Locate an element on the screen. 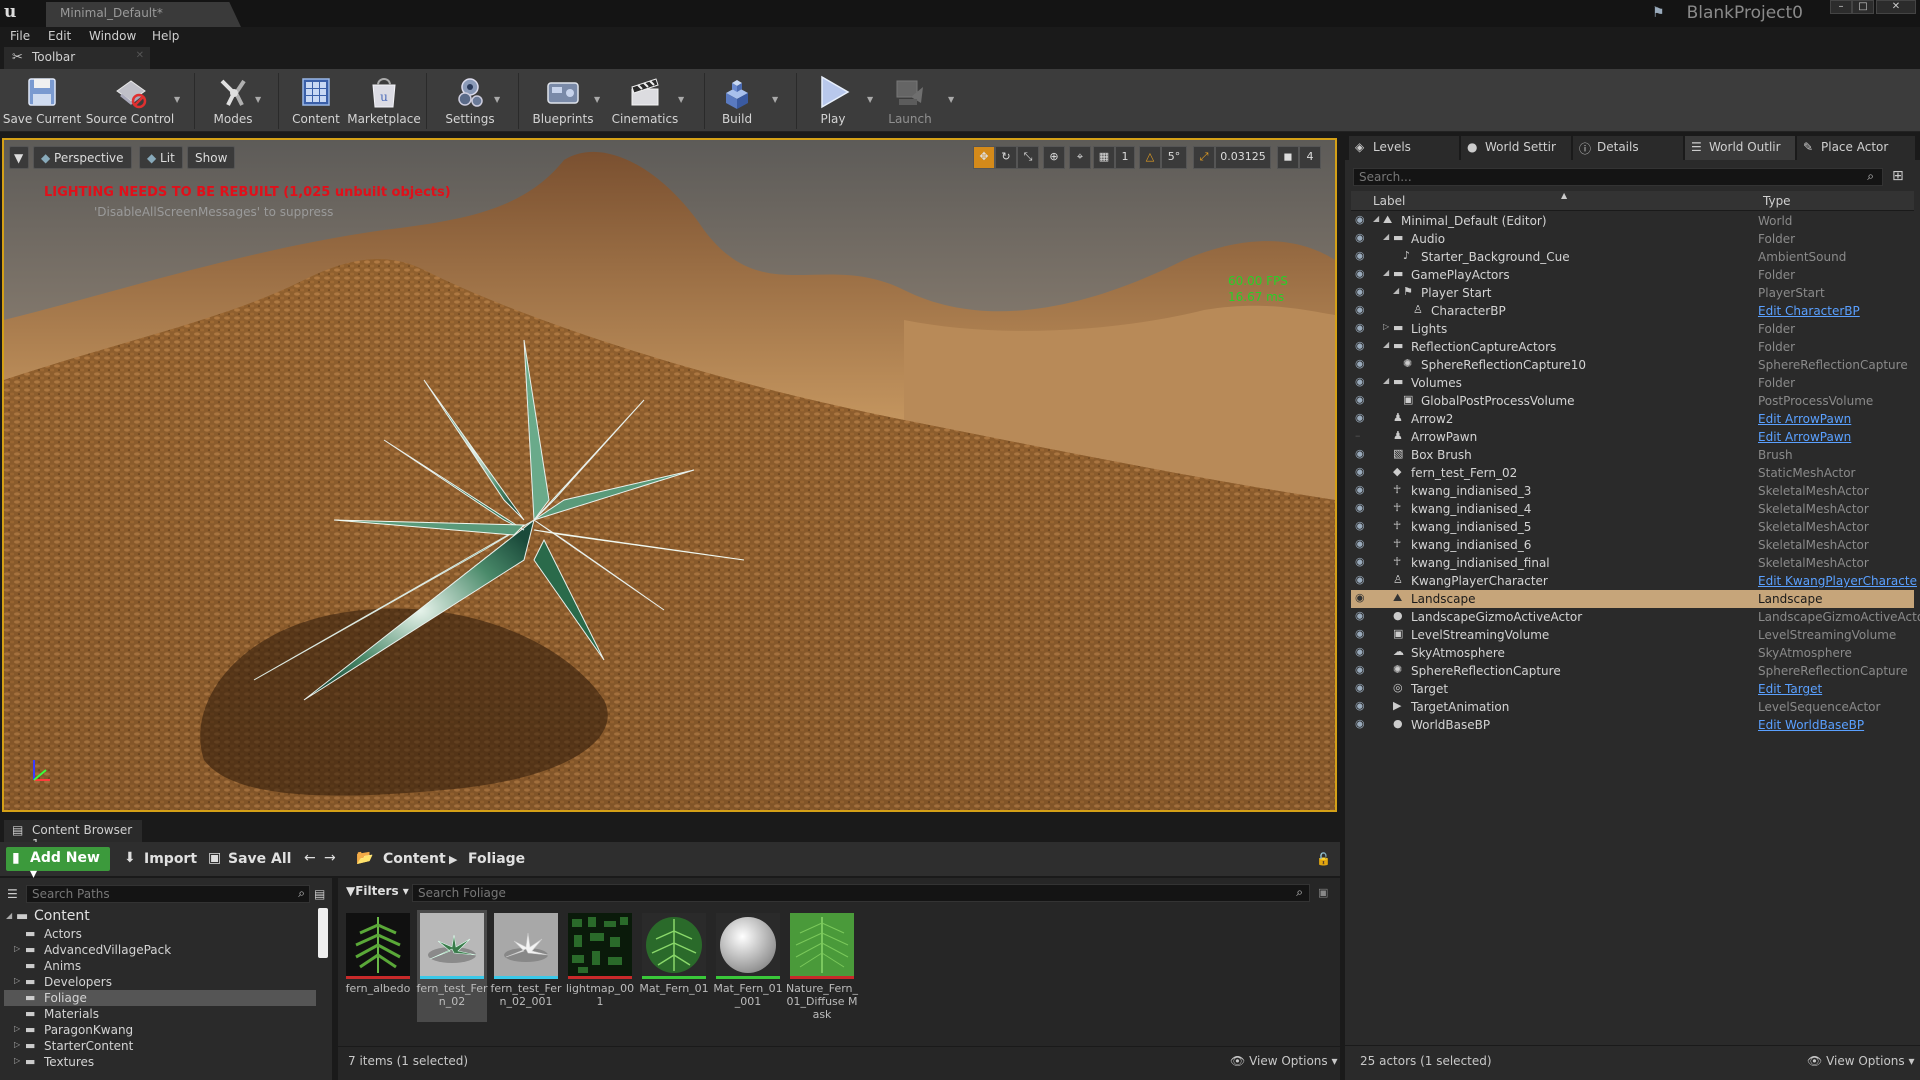 This screenshot has width=1920, height=1080. source-control-dropdown-icon: ▼ is located at coordinates (177, 99).